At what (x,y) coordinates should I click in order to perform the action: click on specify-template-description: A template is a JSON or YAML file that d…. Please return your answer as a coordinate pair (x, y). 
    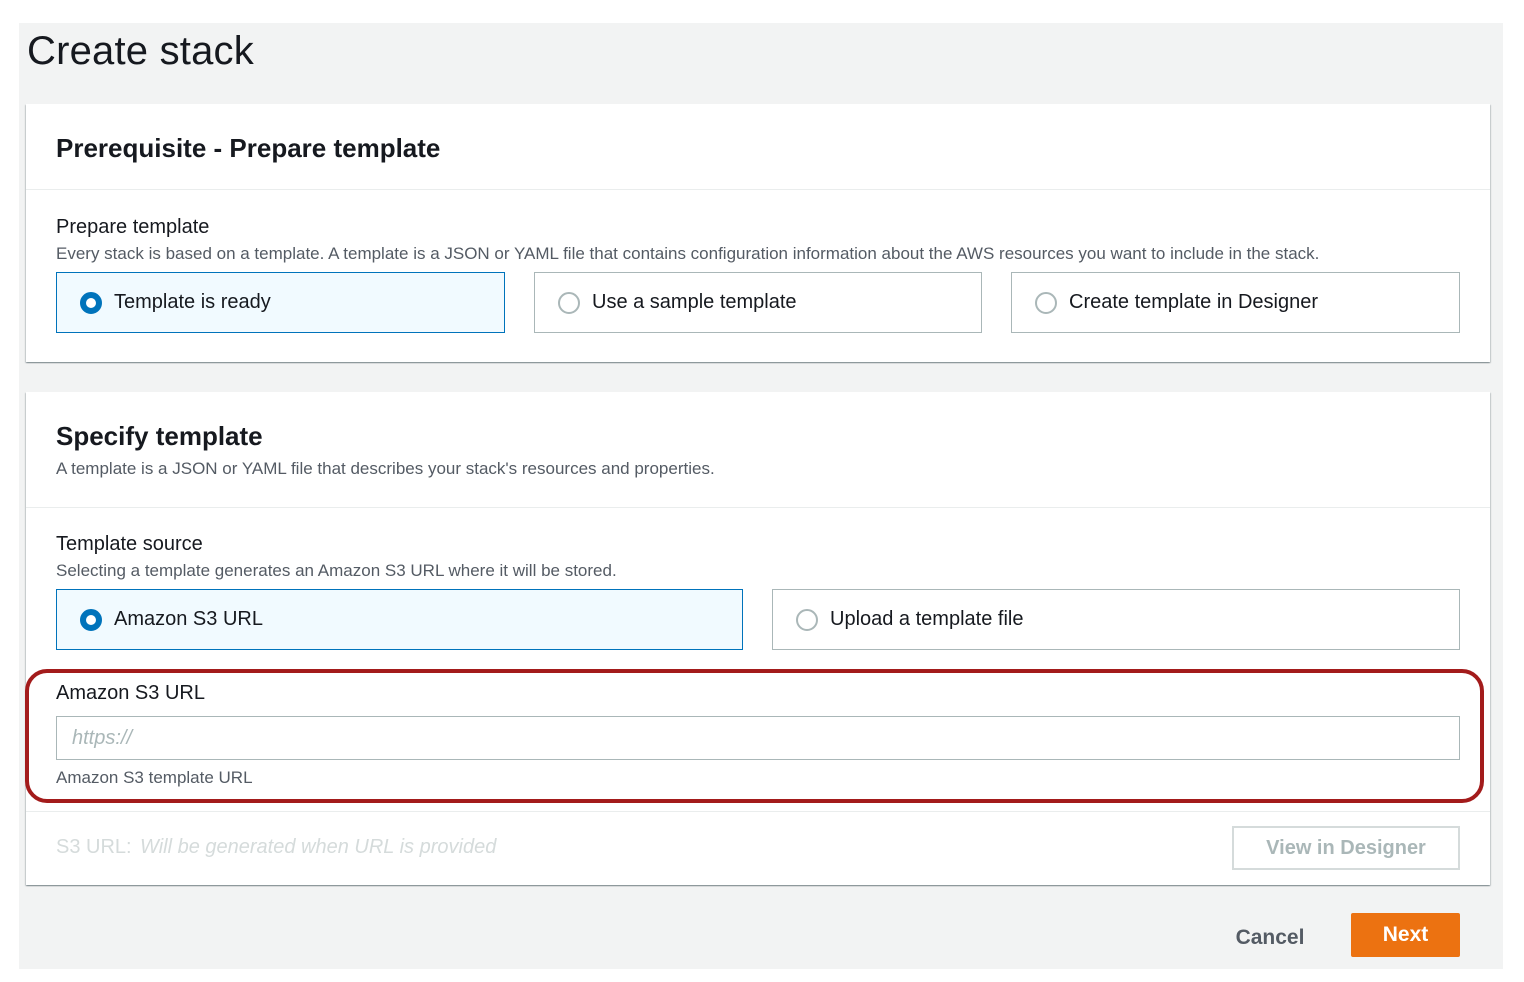
    Looking at the image, I should click on (385, 468).